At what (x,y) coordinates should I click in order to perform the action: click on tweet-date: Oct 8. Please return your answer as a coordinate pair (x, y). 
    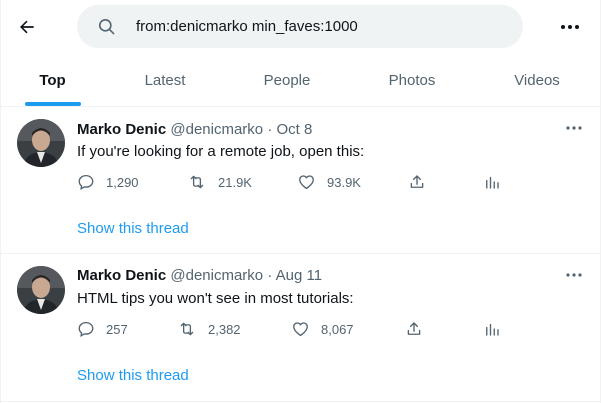
    Looking at the image, I should click on (294, 129).